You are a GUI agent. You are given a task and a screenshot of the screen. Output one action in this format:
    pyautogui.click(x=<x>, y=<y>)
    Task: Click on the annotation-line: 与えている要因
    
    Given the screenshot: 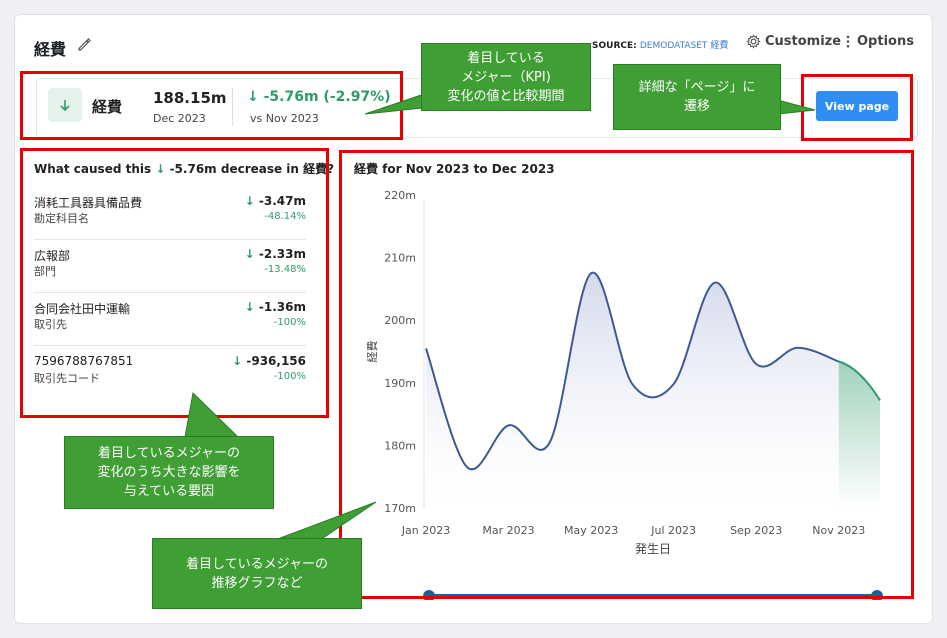 What is the action you would take?
    pyautogui.click(x=169, y=491)
    